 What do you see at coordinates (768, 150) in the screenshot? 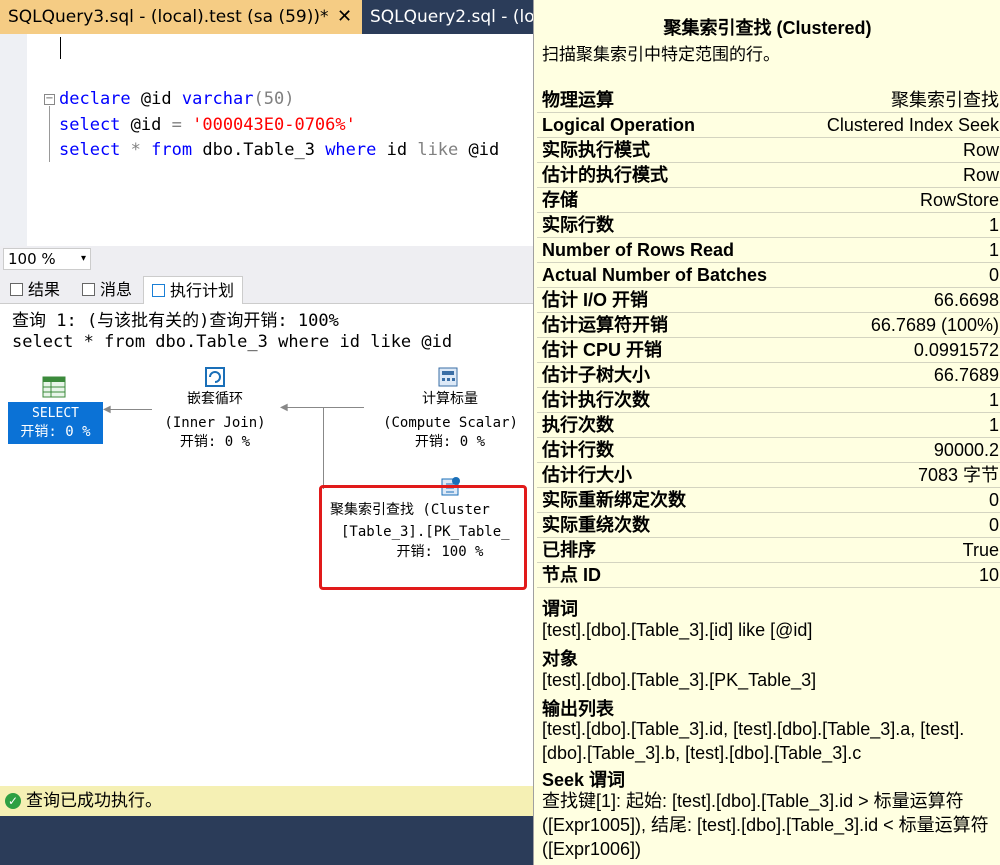
I see `tooltip-property-row: 实际执行模式 Row` at bounding box center [768, 150].